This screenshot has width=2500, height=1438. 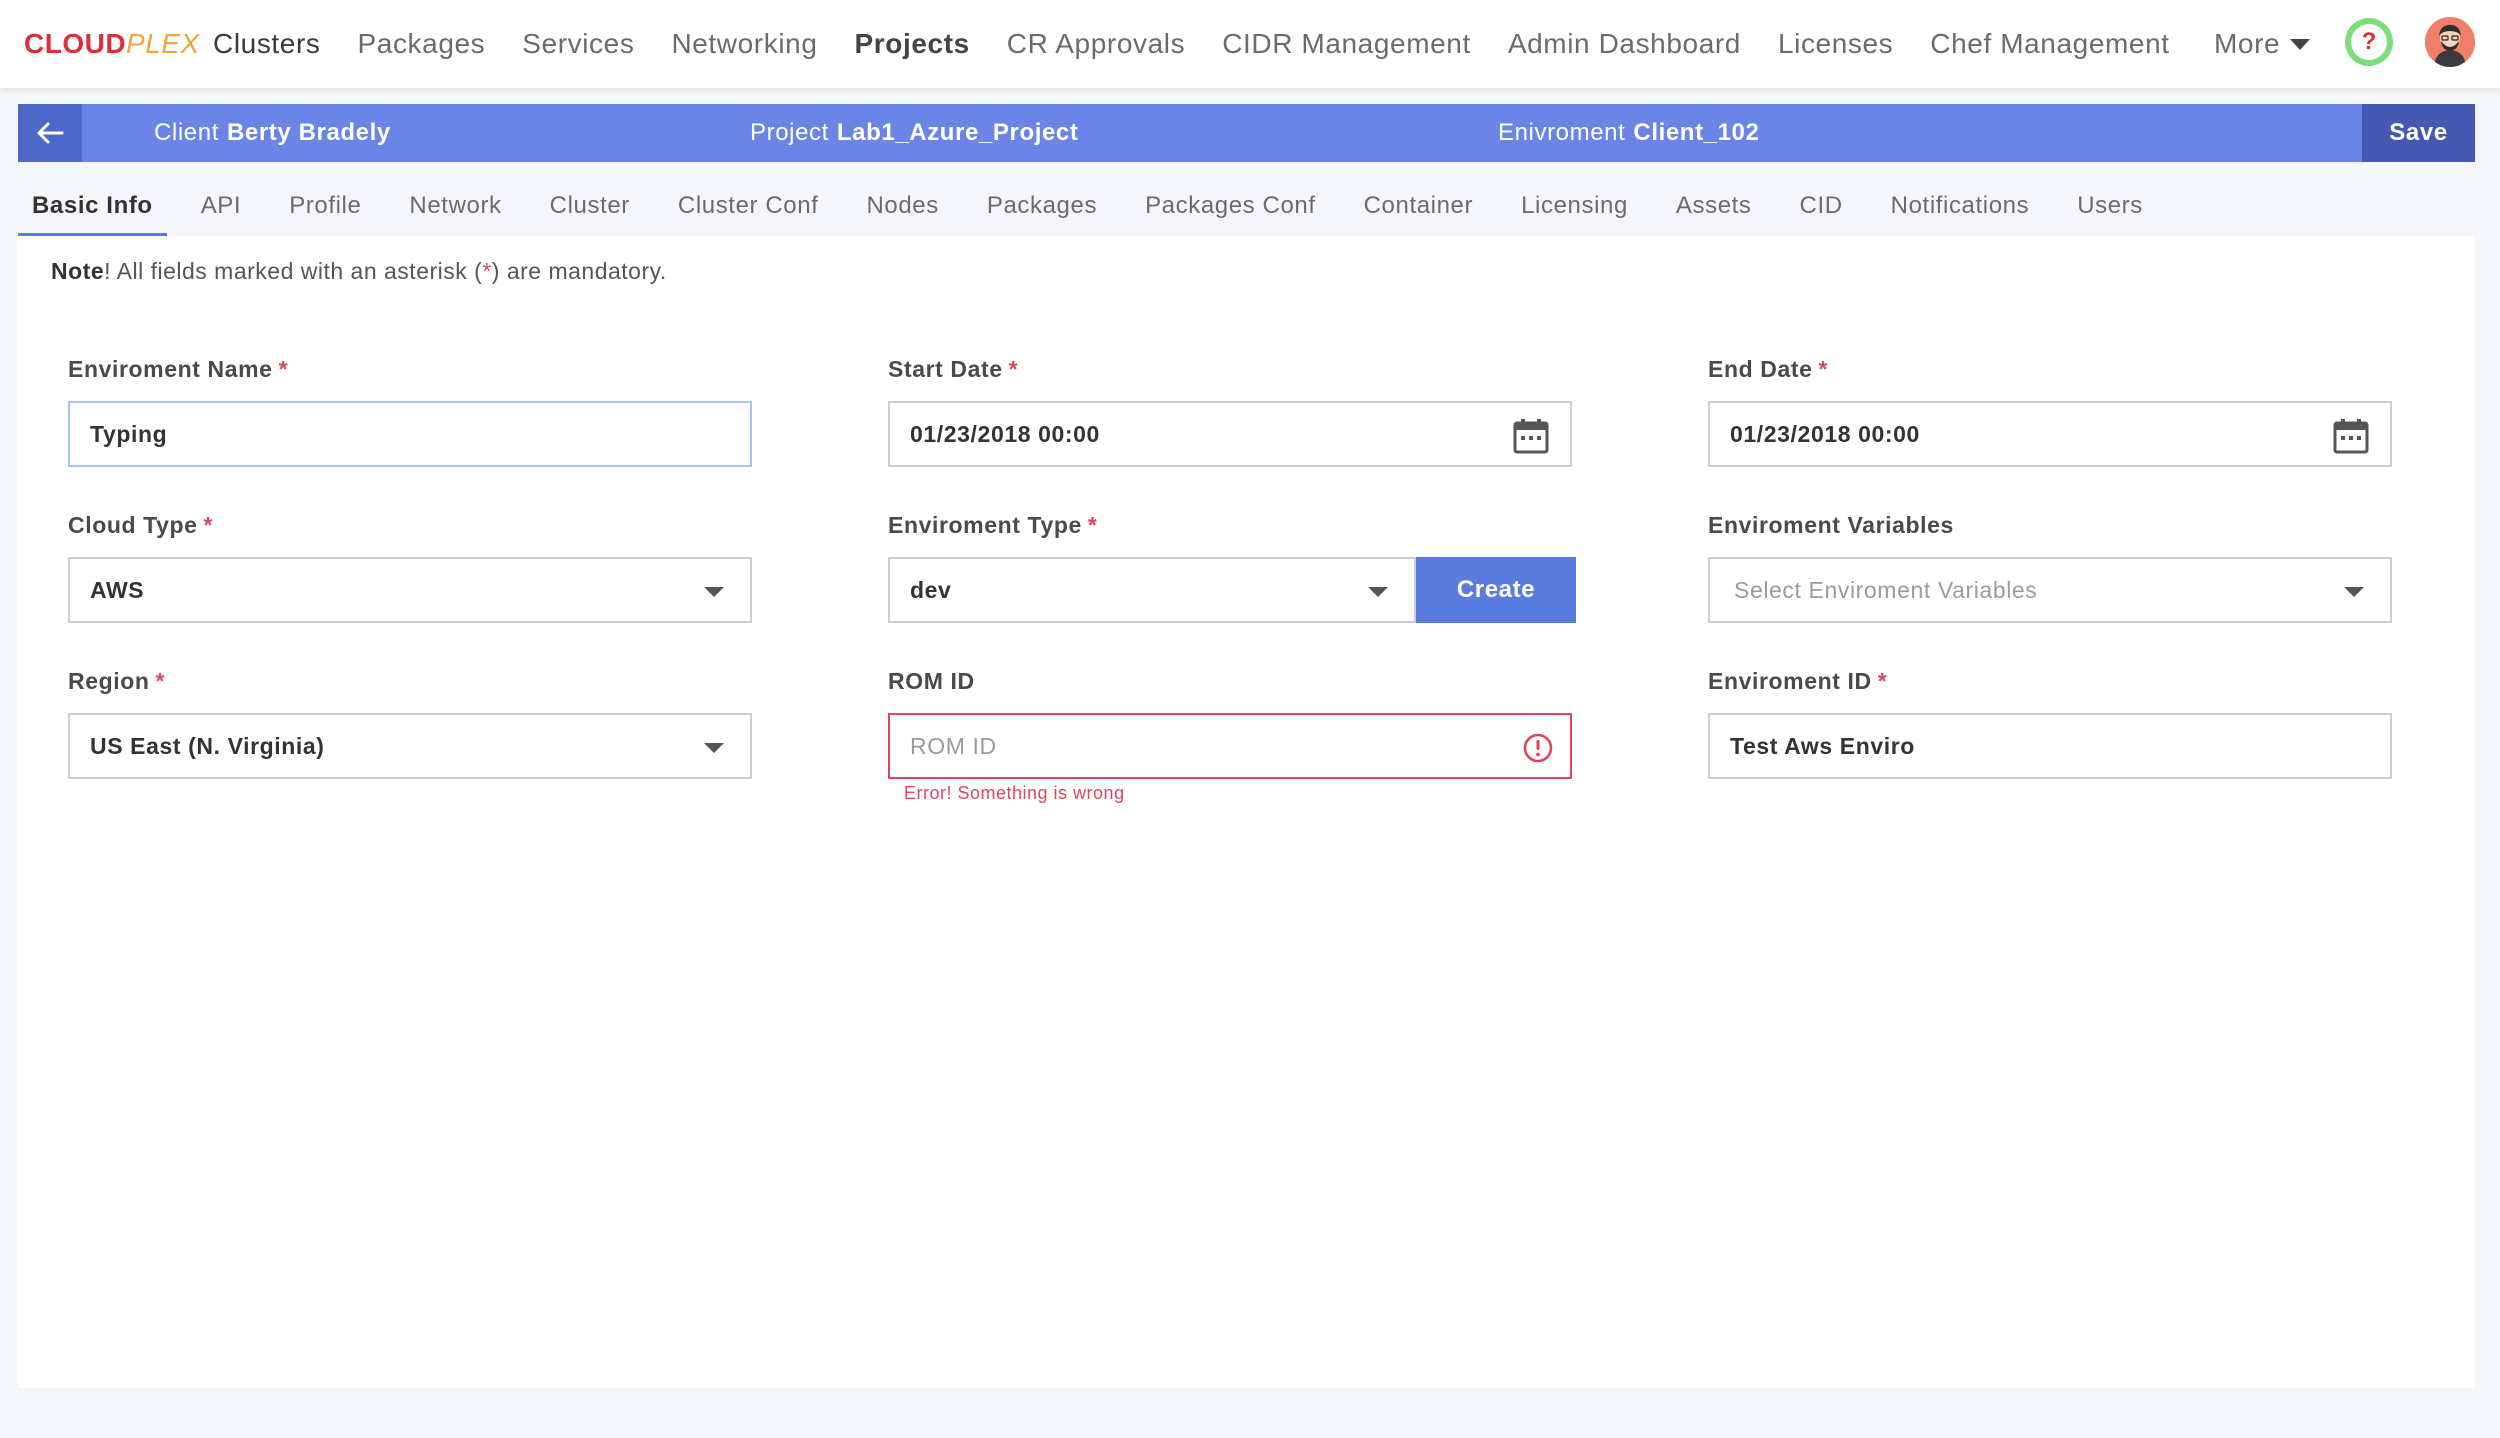 I want to click on project-label: Project, so click(x=789, y=132).